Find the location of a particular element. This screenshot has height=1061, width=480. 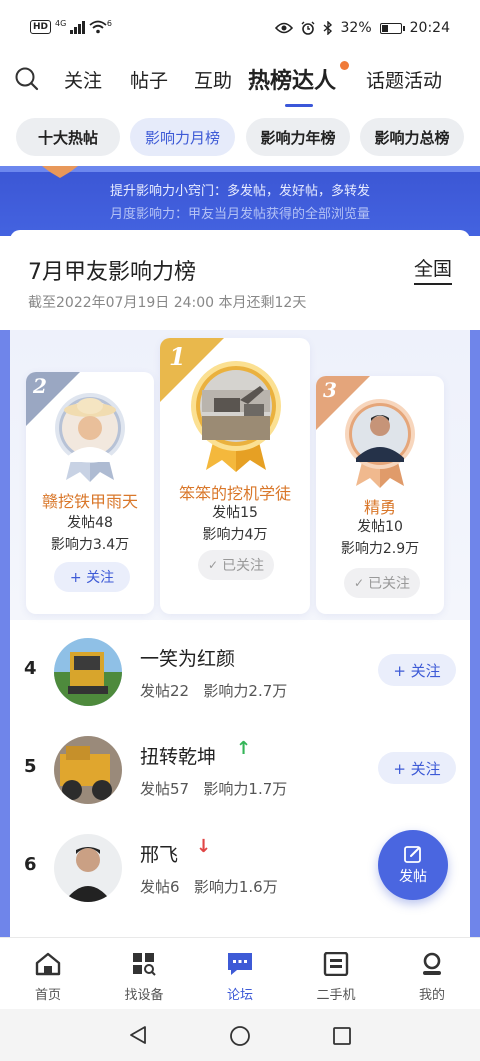

chat-icon is located at coordinates (240, 964).